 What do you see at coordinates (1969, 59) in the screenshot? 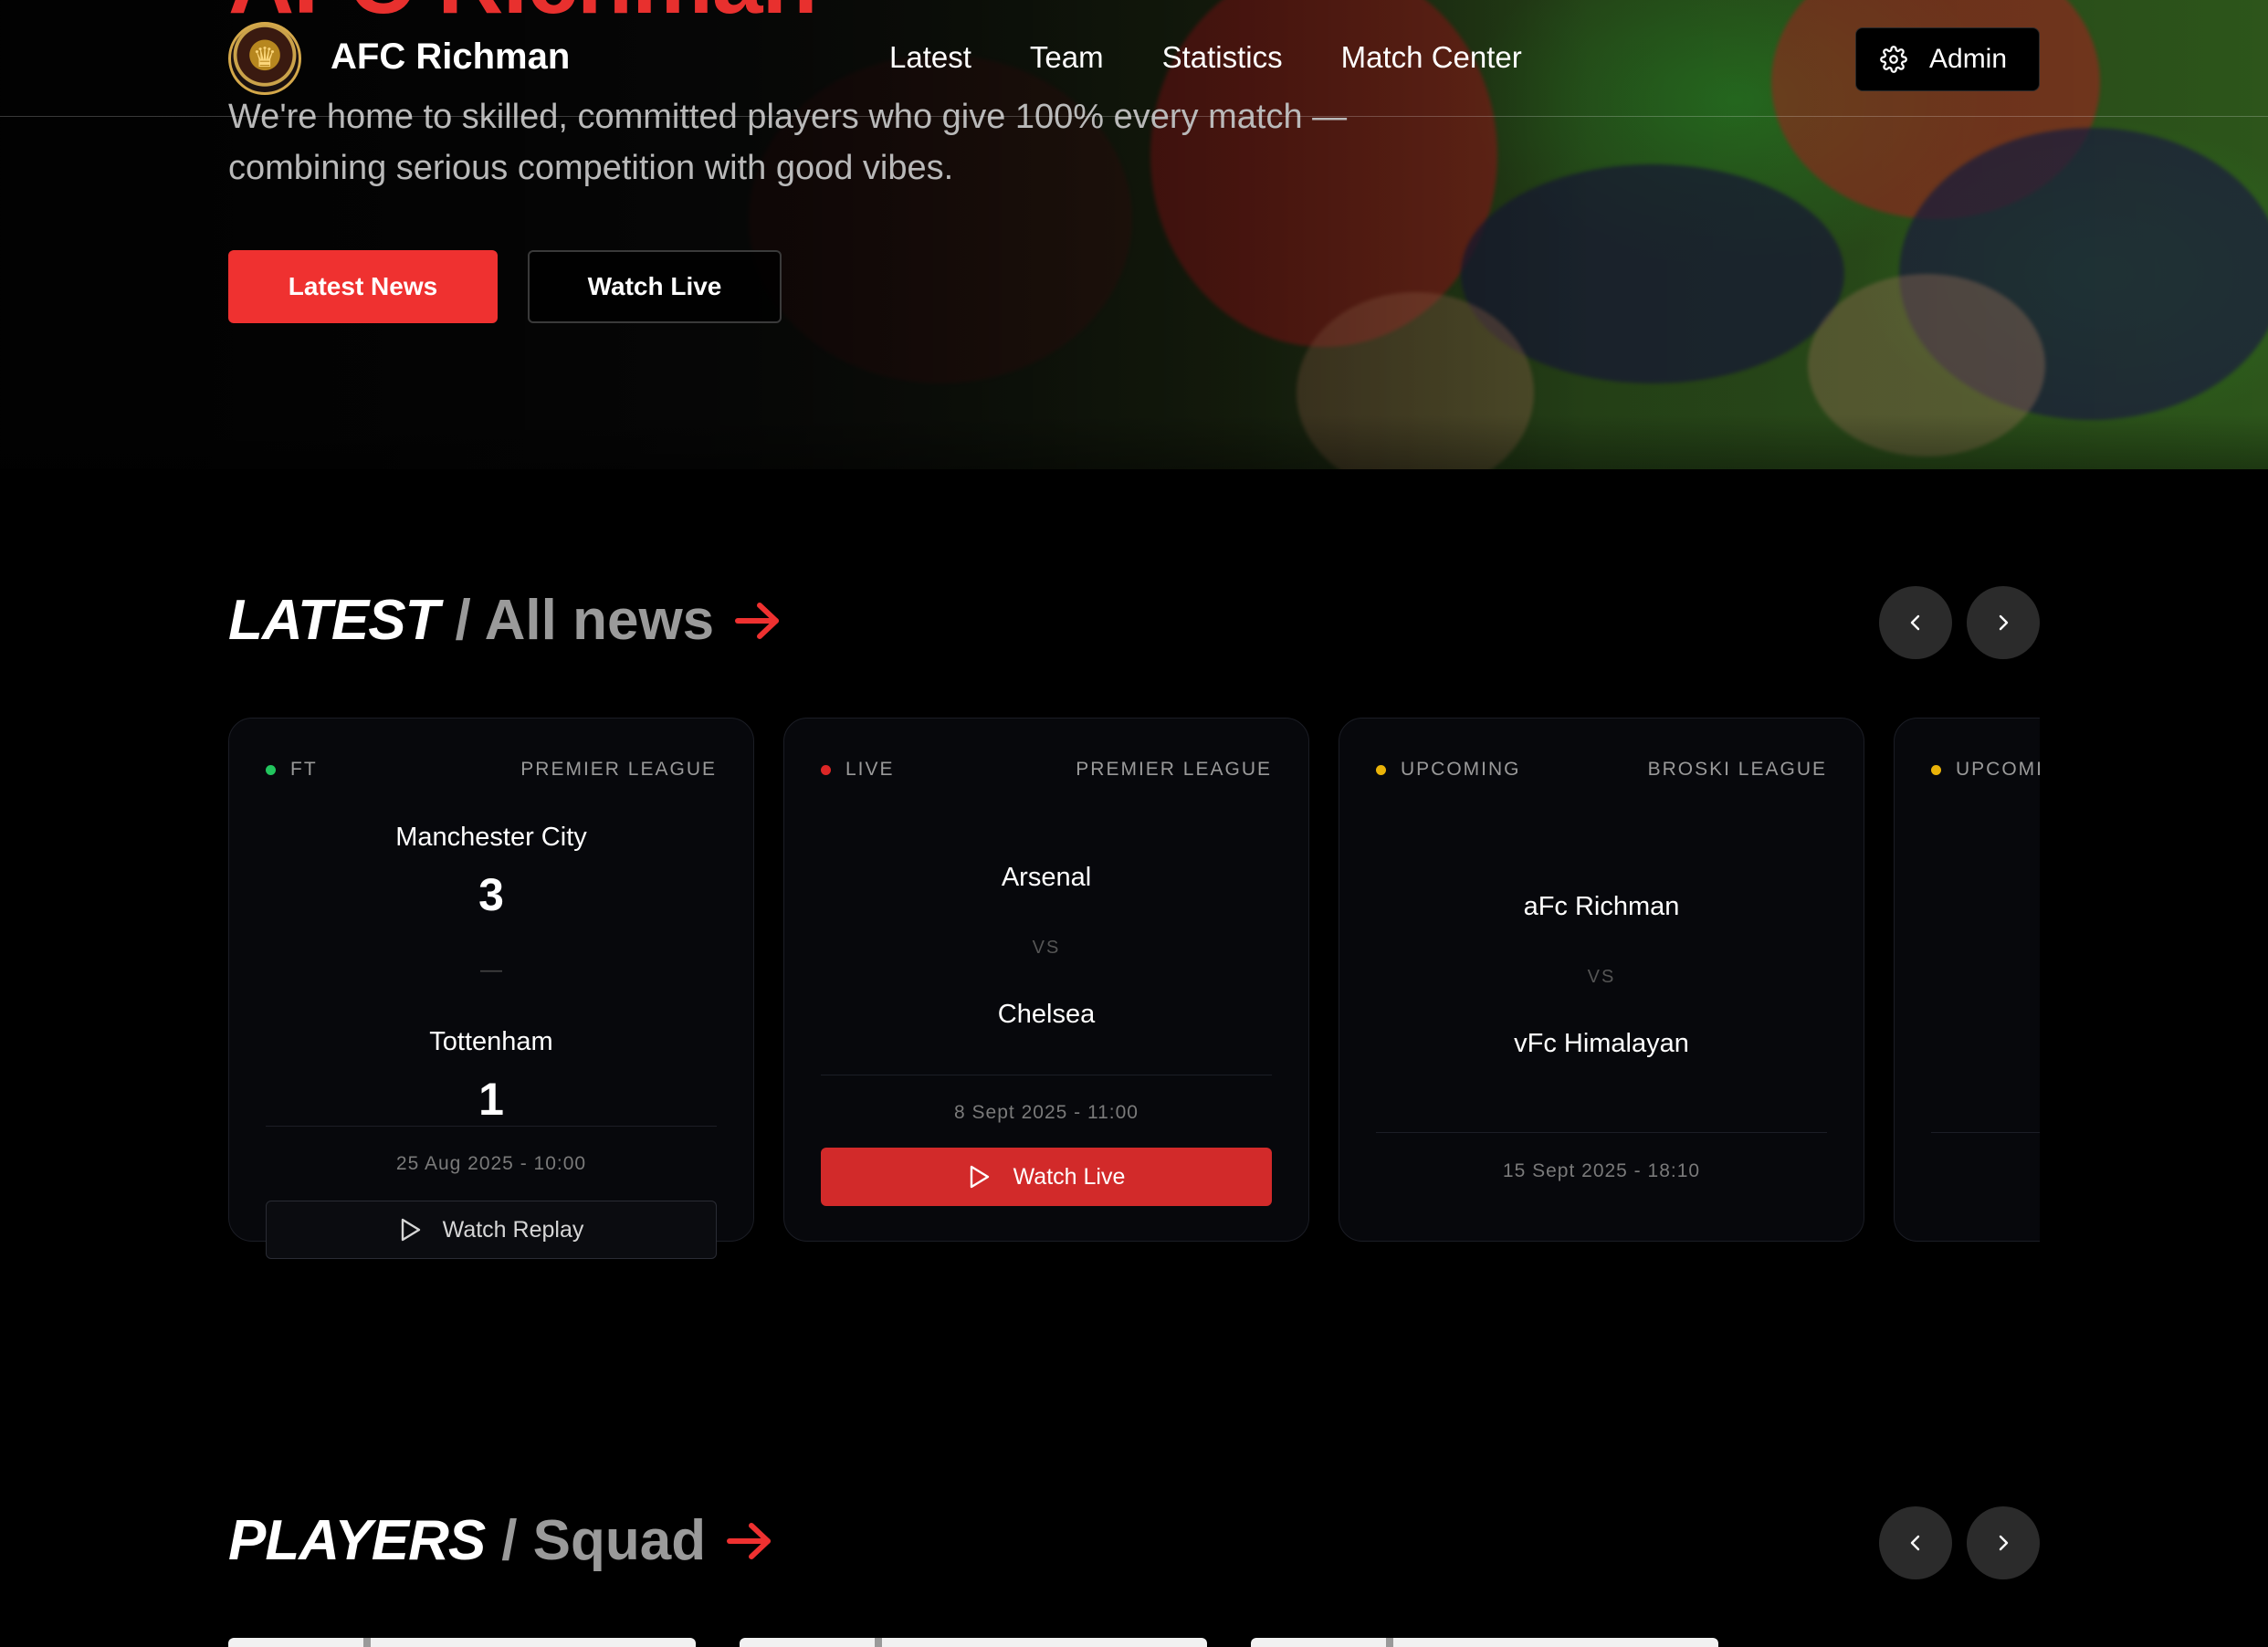
I see `admin-label: Admin` at bounding box center [1969, 59].